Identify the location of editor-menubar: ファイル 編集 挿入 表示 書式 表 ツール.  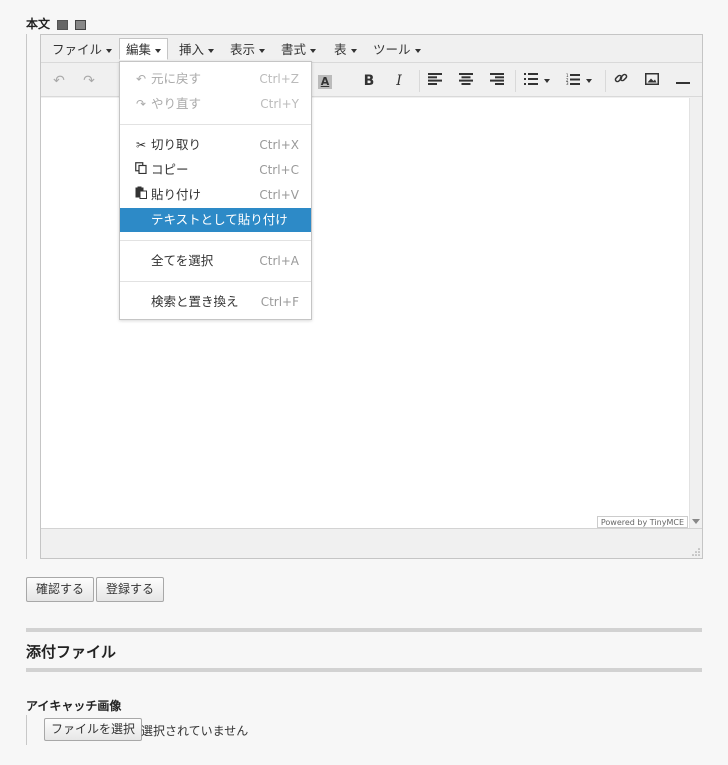
(371, 49).